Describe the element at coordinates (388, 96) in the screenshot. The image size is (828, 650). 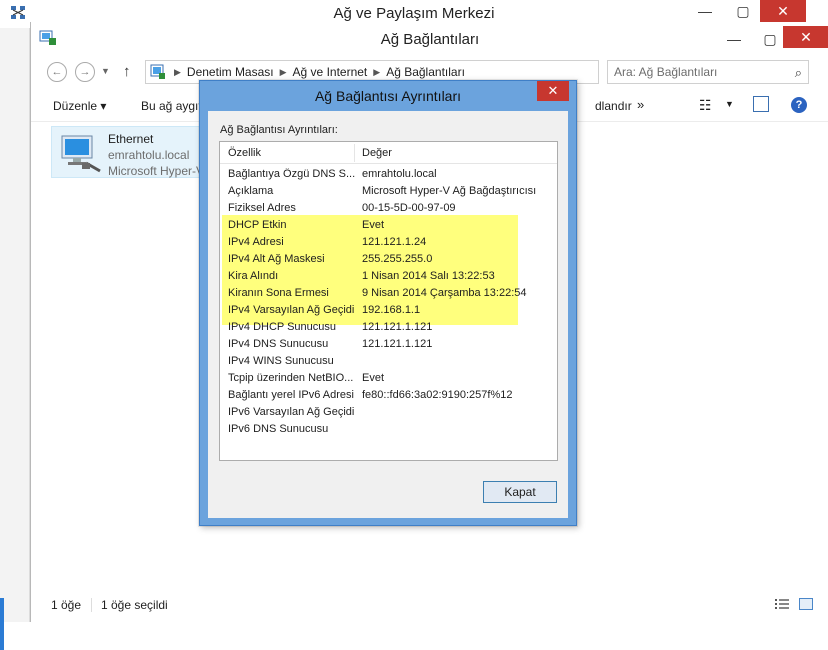
I see `dialog-title: Ağ Bağlantısı Ayrıntıları` at that location.